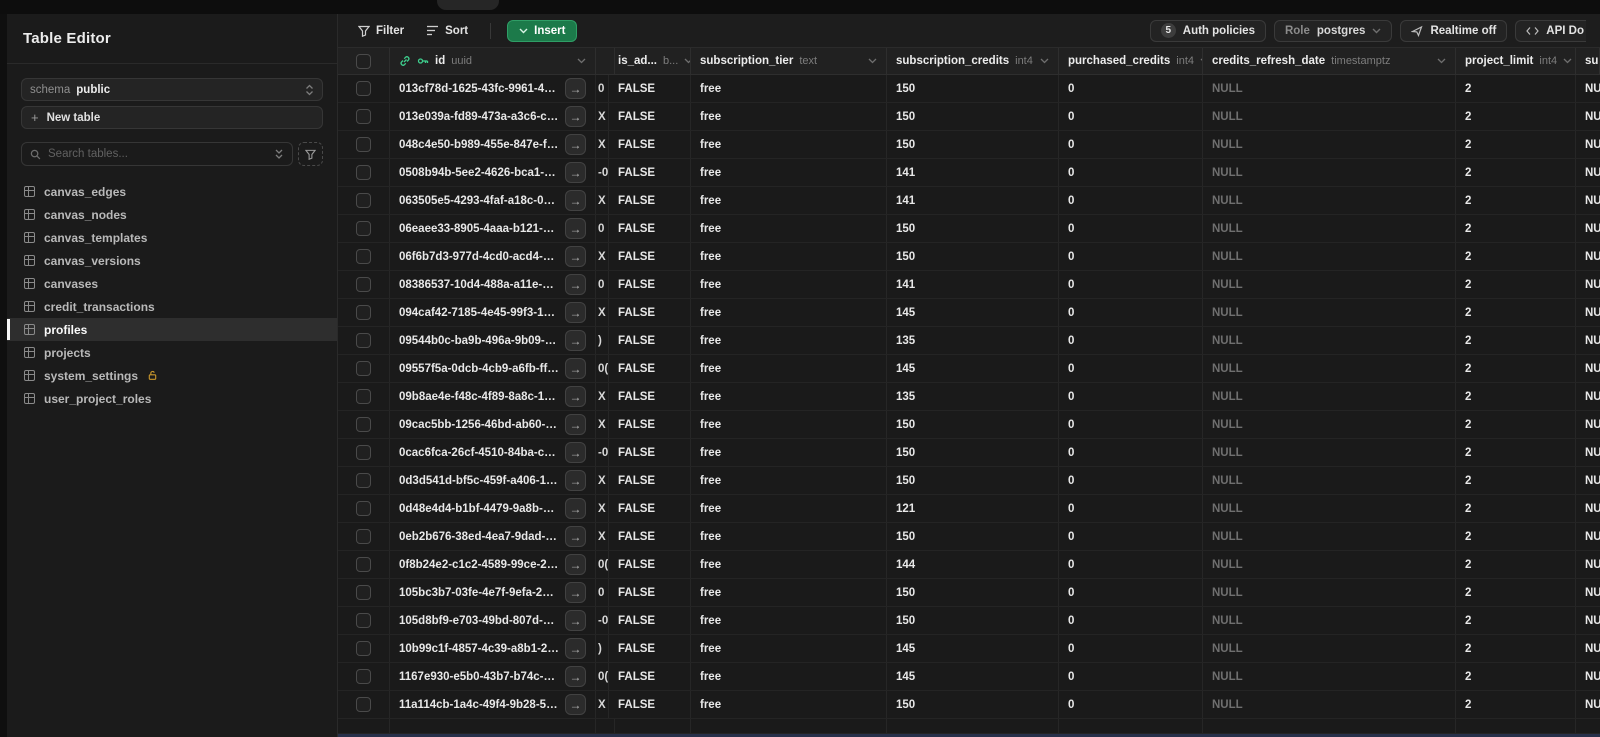  Describe the element at coordinates (279, 154) in the screenshot. I see `chevrons-collapse-icon` at that location.